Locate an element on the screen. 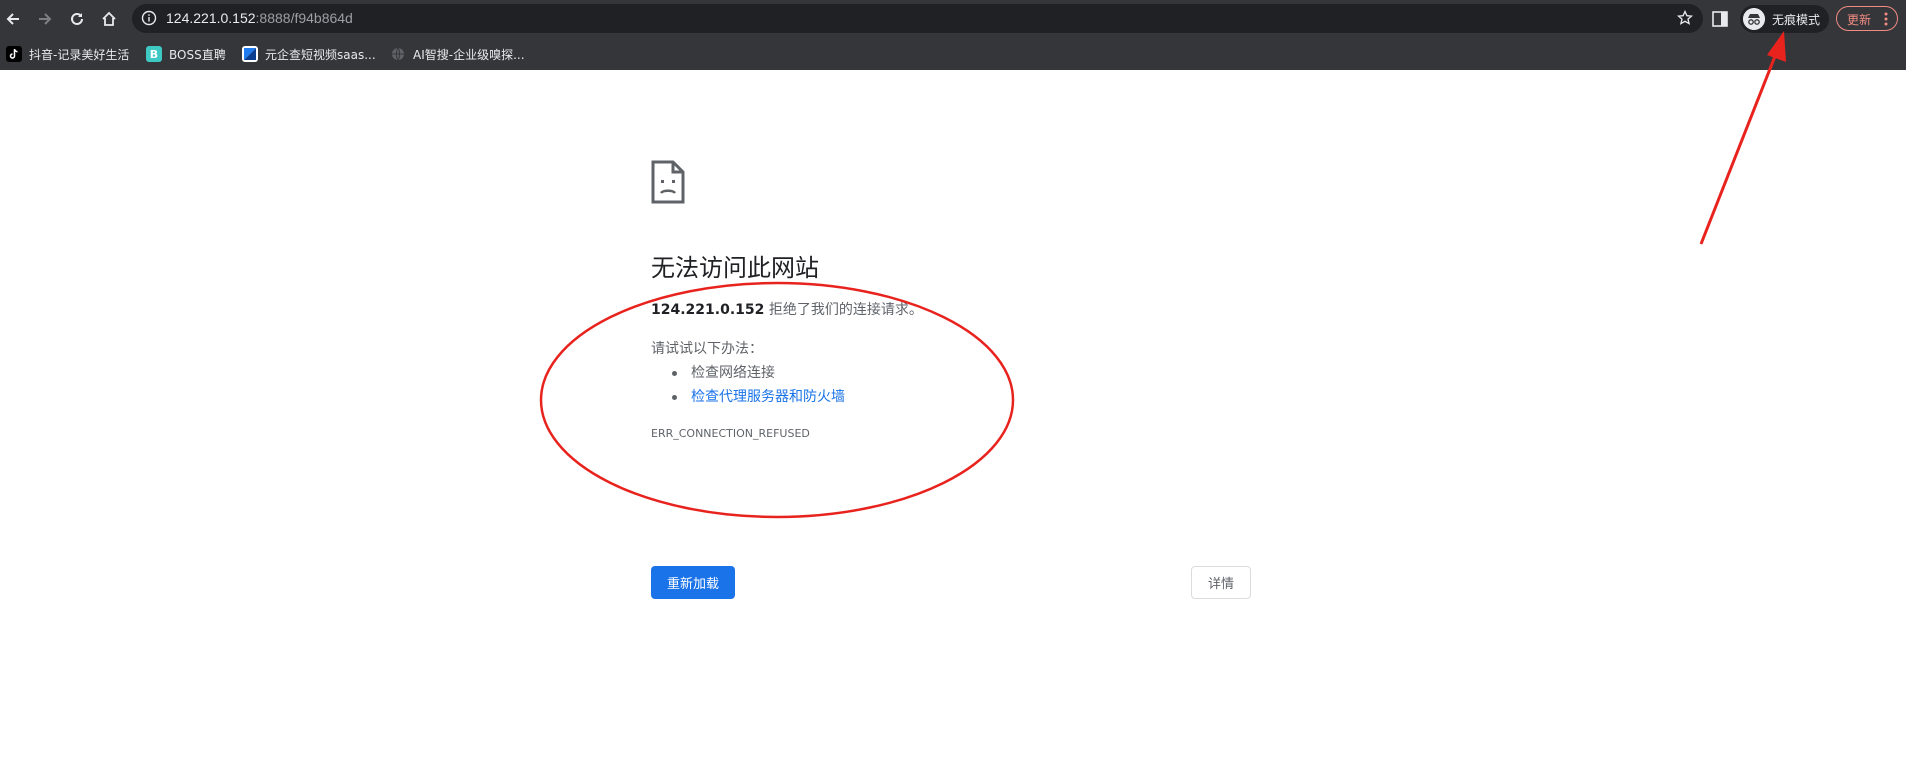 This screenshot has width=1906, height=783. reload-page-button: 重新加载 is located at coordinates (693, 582).